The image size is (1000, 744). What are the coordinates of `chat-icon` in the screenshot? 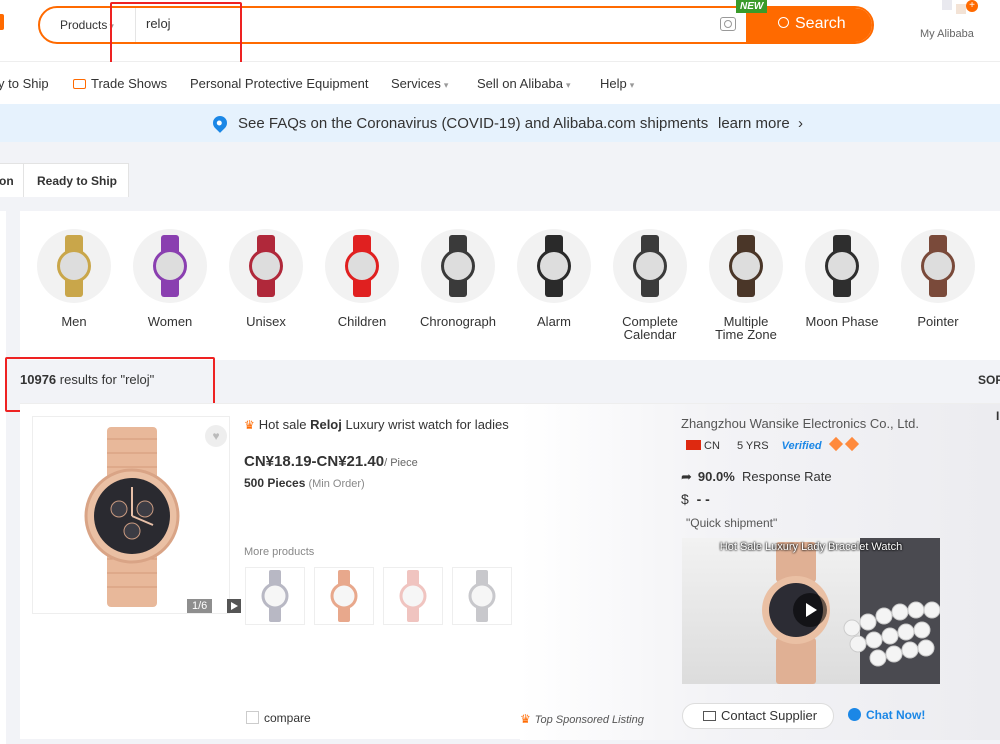 It's located at (854, 714).